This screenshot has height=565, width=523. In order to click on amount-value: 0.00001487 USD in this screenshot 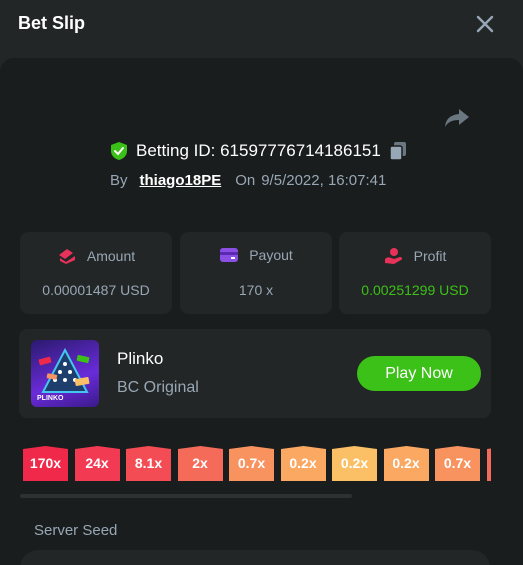, I will do `click(96, 290)`.